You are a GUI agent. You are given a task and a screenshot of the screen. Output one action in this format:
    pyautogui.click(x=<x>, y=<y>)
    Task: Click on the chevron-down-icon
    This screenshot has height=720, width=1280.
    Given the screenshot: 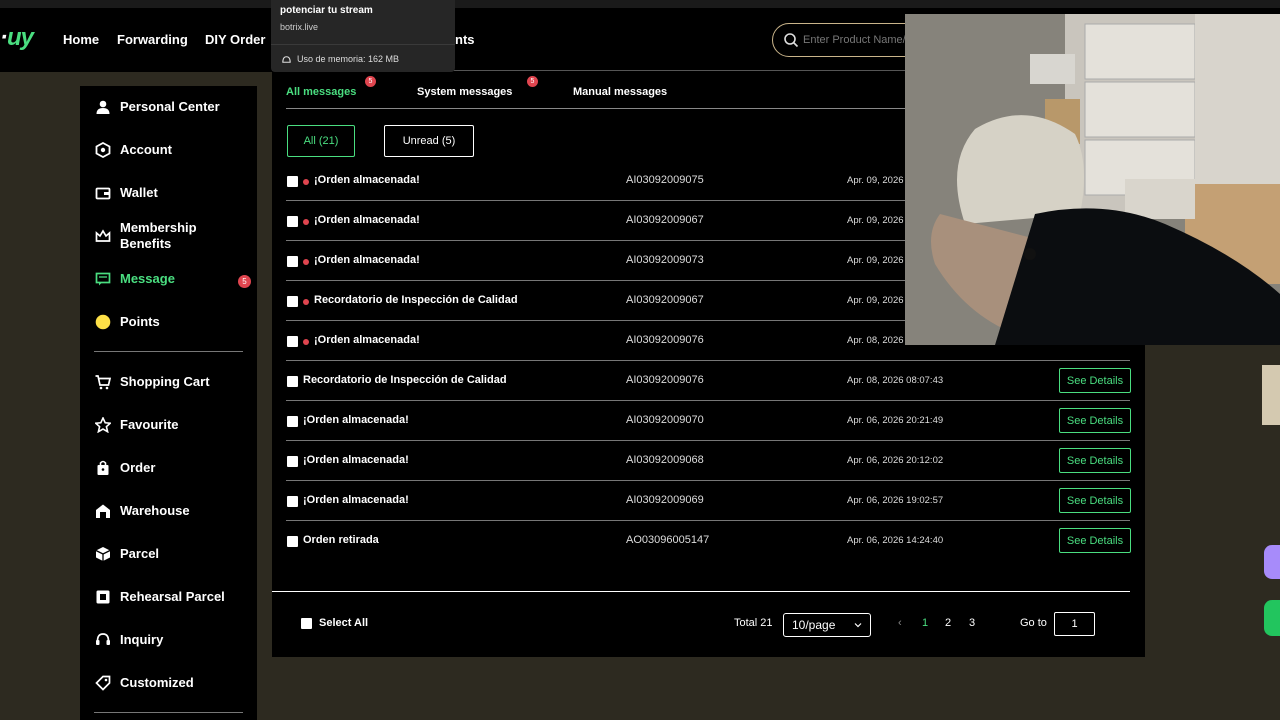 What is the action you would take?
    pyautogui.click(x=858, y=625)
    